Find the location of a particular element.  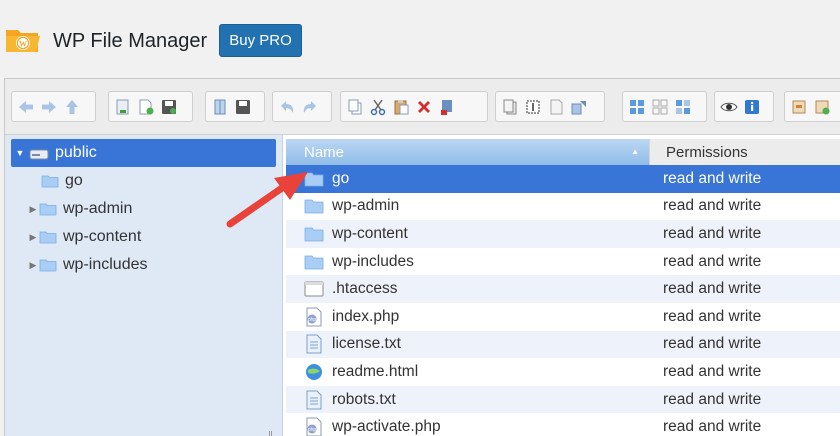

copy-button is located at coordinates (354, 106).